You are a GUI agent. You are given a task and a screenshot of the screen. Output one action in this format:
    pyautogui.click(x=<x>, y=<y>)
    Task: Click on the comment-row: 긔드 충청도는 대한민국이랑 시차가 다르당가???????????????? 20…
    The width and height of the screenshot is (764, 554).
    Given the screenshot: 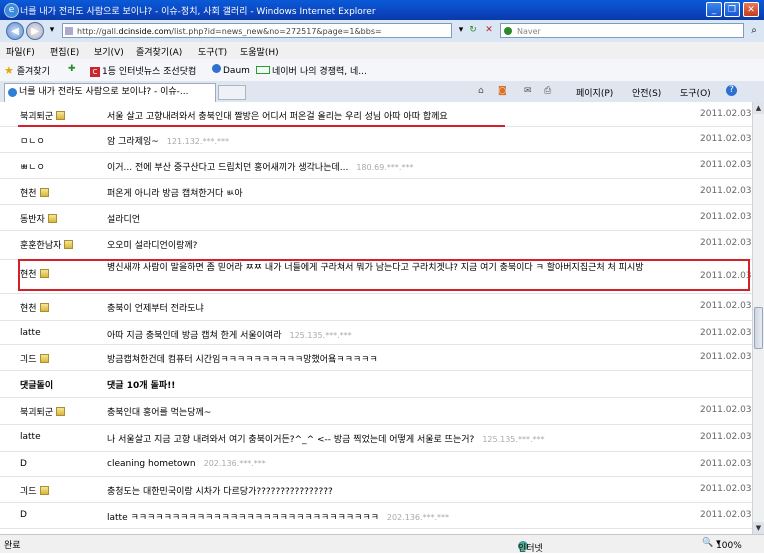 What is the action you would take?
    pyautogui.click(x=376, y=490)
    